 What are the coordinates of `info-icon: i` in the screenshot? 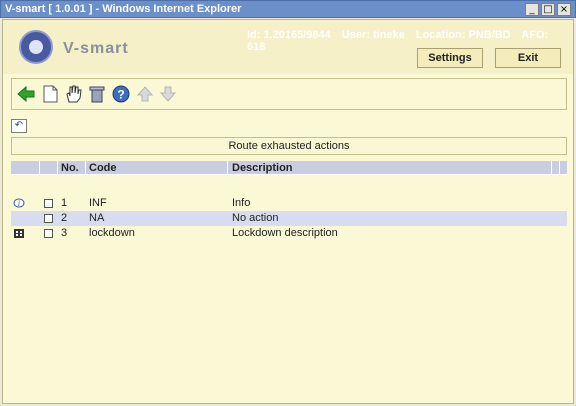 It's located at (19, 203).